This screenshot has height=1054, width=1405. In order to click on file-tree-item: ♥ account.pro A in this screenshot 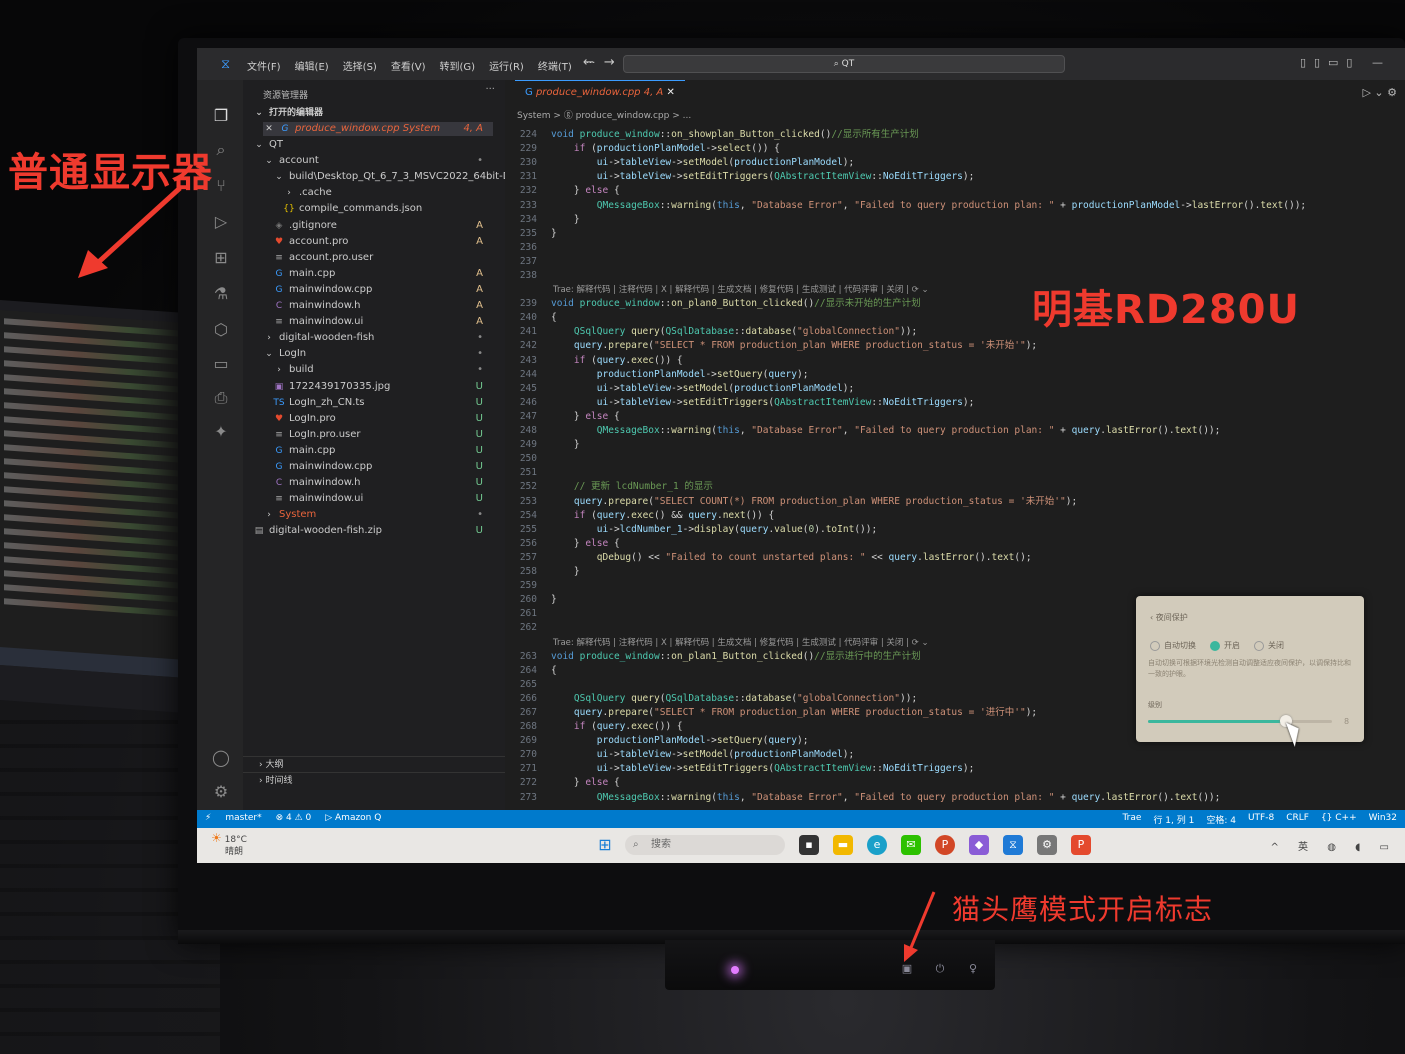, I will do `click(383, 242)`.